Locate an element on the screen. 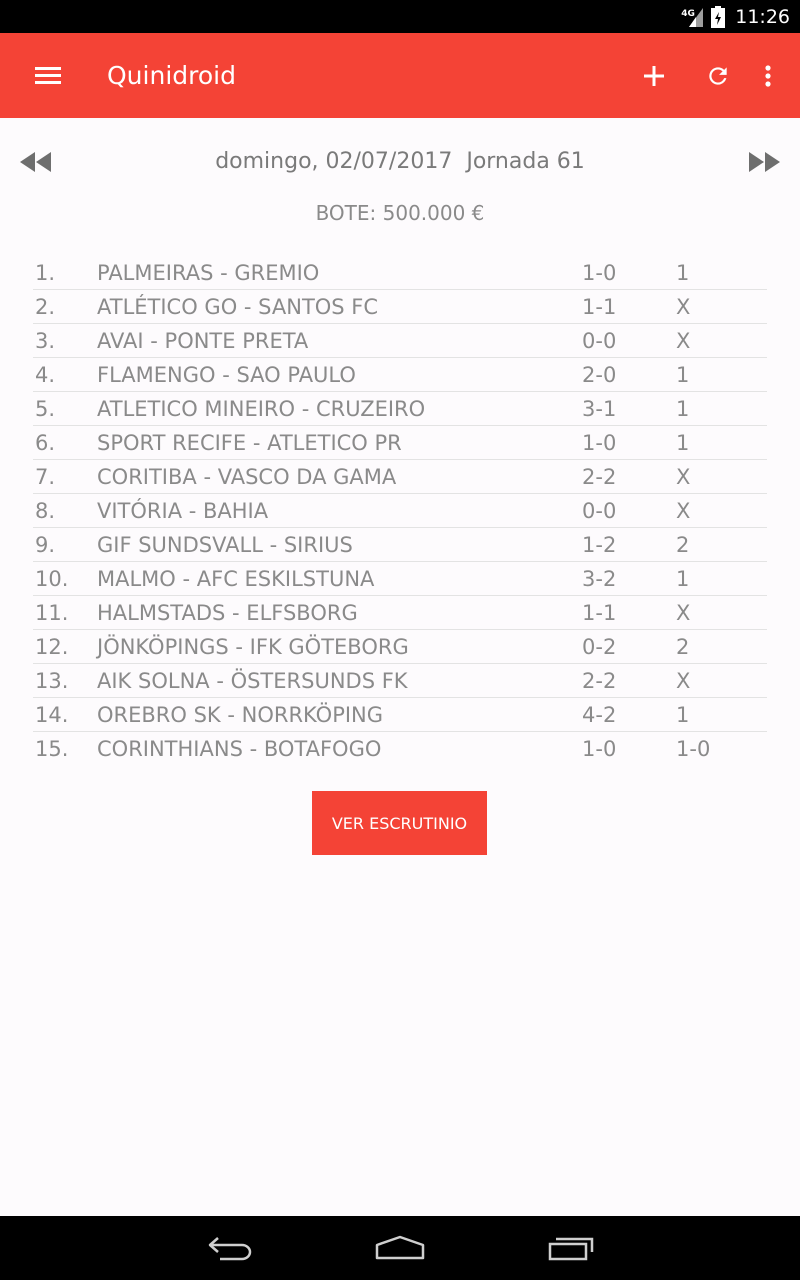 The width and height of the screenshot is (800, 1280). status-icons: 4G 11:26 is located at coordinates (735, 16).